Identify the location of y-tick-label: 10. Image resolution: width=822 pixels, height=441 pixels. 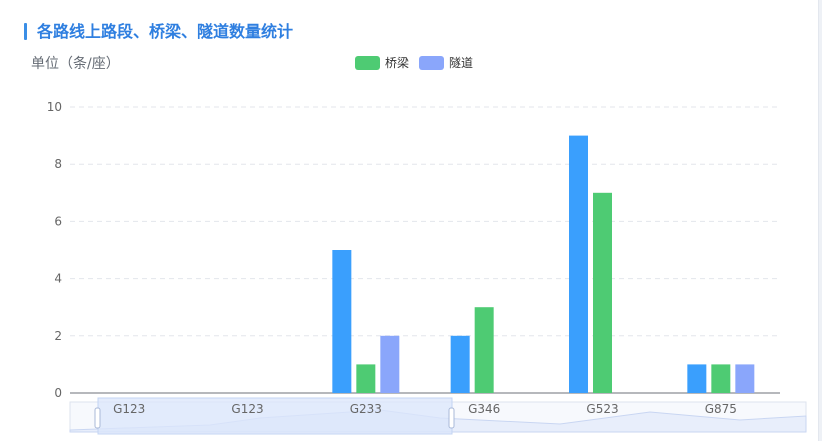
(54, 107).